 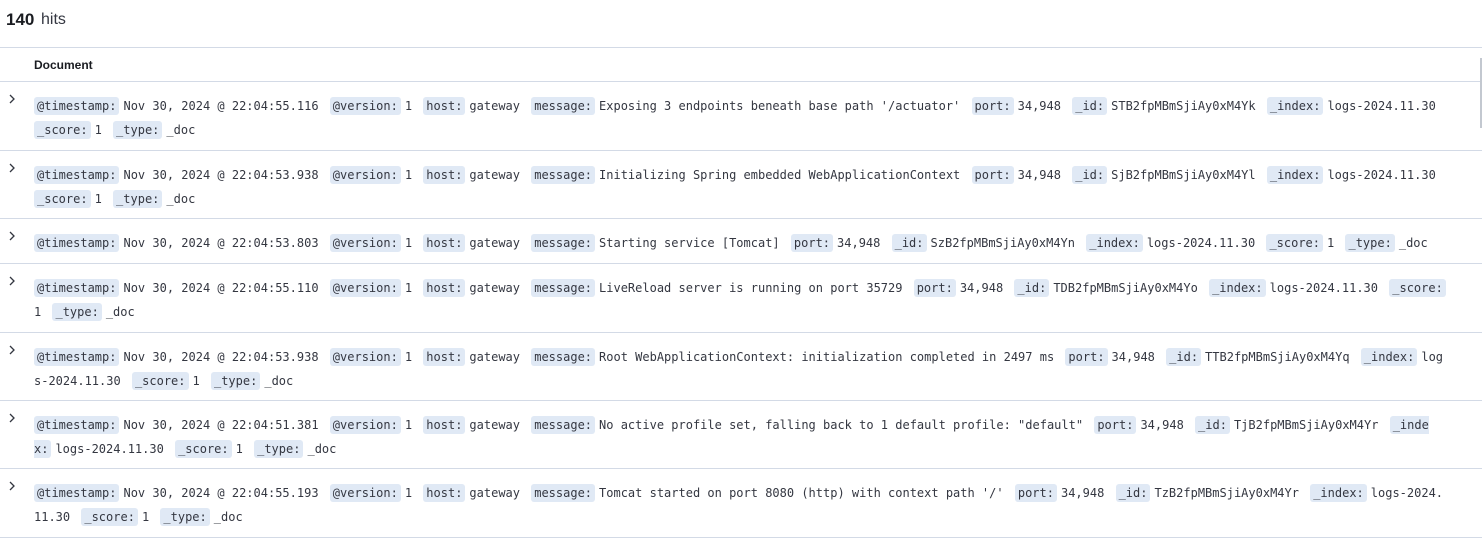 What do you see at coordinates (1183, 106) in the screenshot?
I see `field-value: STB2fpMBmSjiAy0xM4Yk` at bounding box center [1183, 106].